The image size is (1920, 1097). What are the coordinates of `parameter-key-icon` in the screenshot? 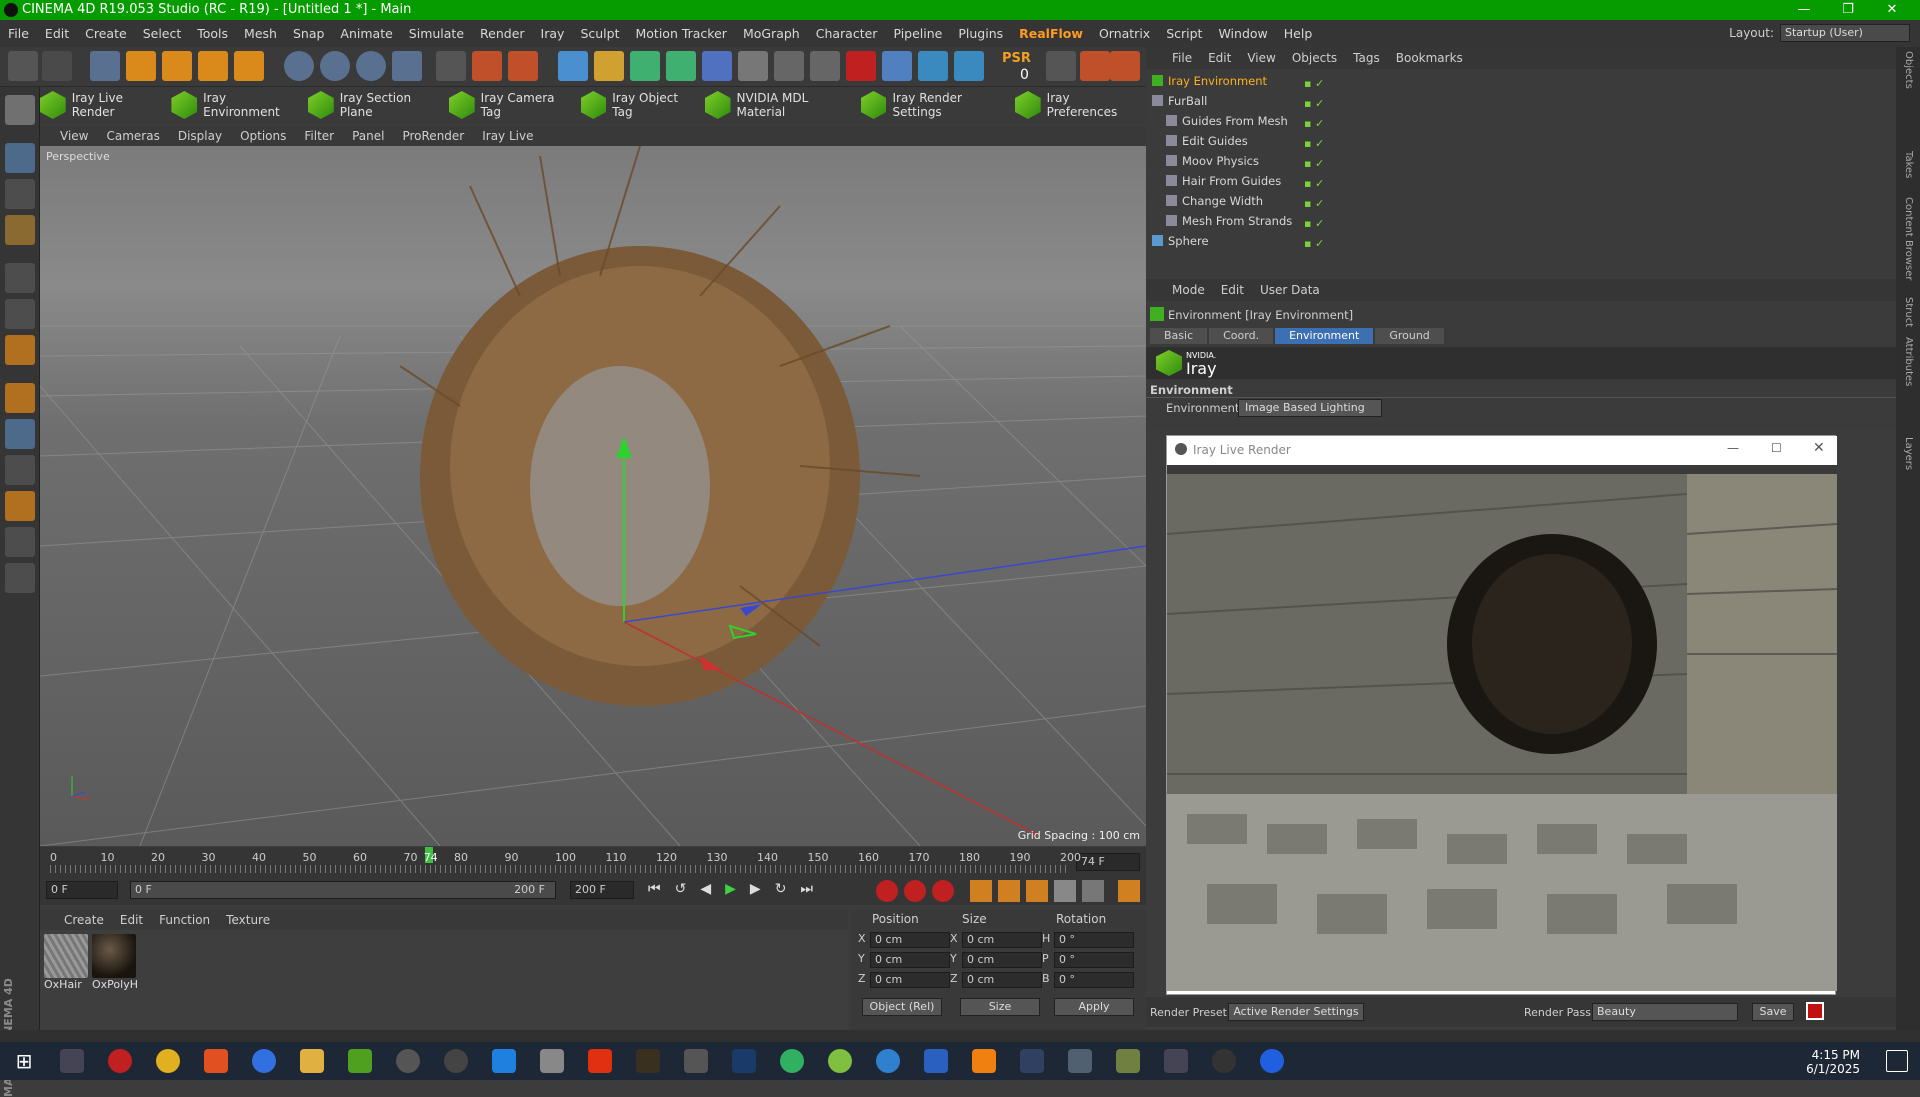 It's located at (1065, 891).